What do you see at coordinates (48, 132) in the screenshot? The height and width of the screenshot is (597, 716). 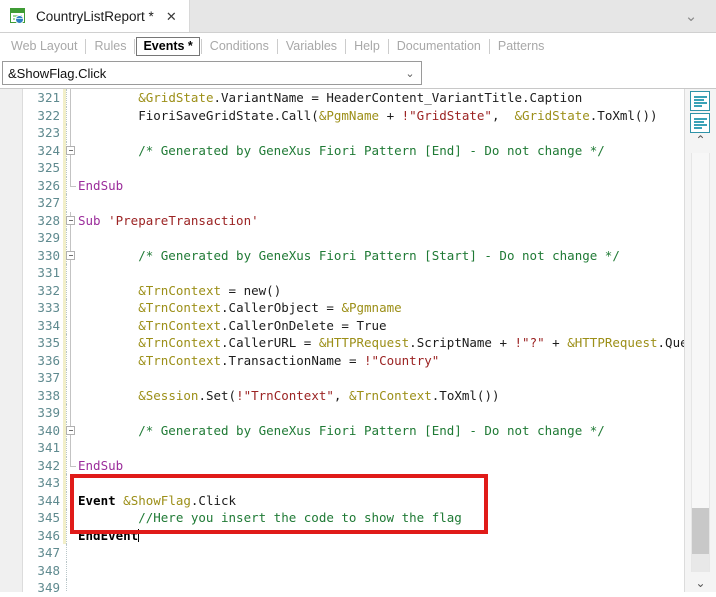 I see `line-number: 323` at bounding box center [48, 132].